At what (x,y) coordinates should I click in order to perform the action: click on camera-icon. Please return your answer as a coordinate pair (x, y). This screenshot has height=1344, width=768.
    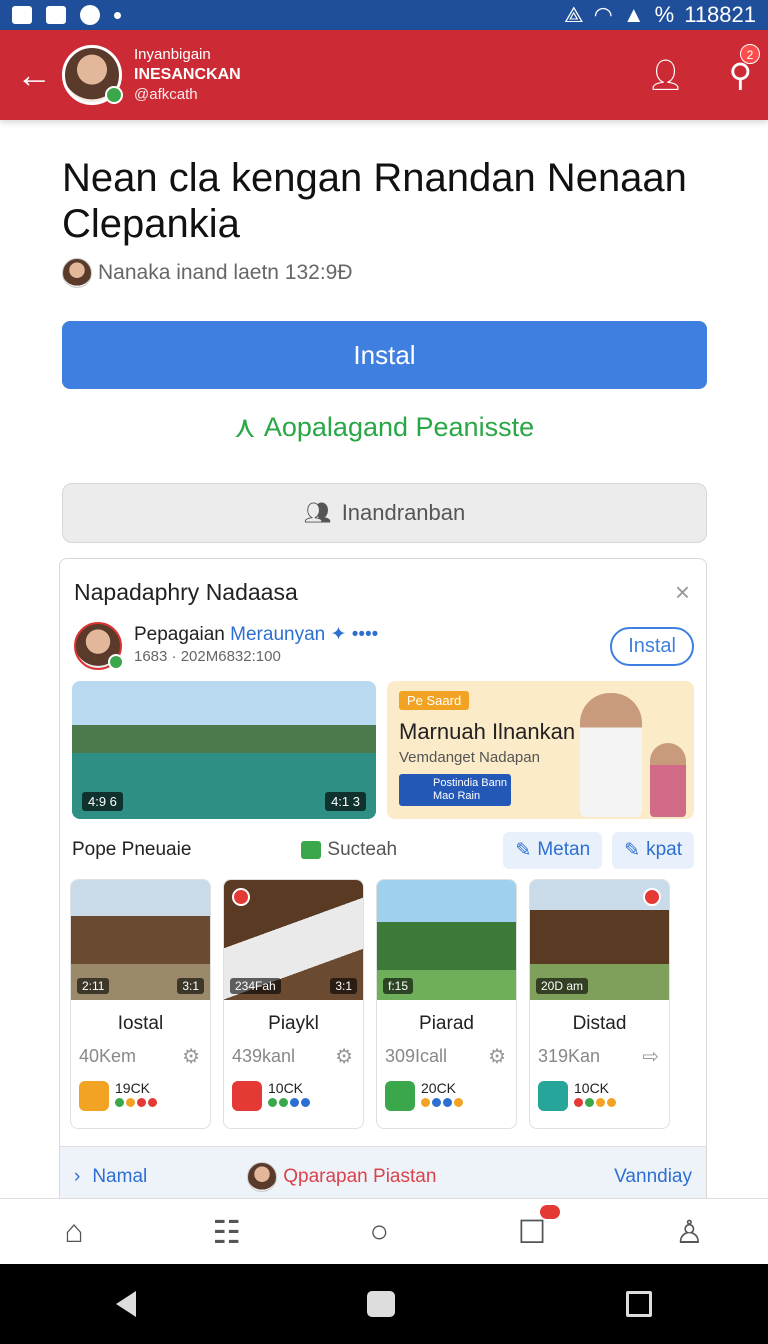
    Looking at the image, I should click on (22, 15).